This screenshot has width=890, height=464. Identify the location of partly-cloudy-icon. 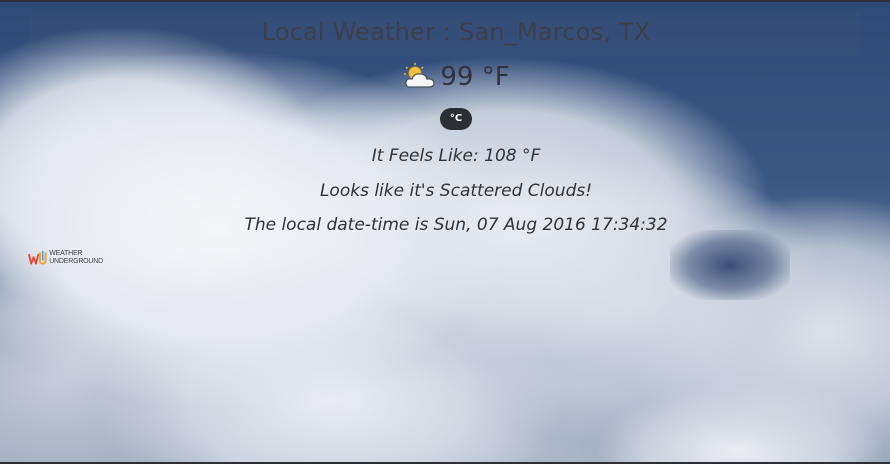
(420, 77).